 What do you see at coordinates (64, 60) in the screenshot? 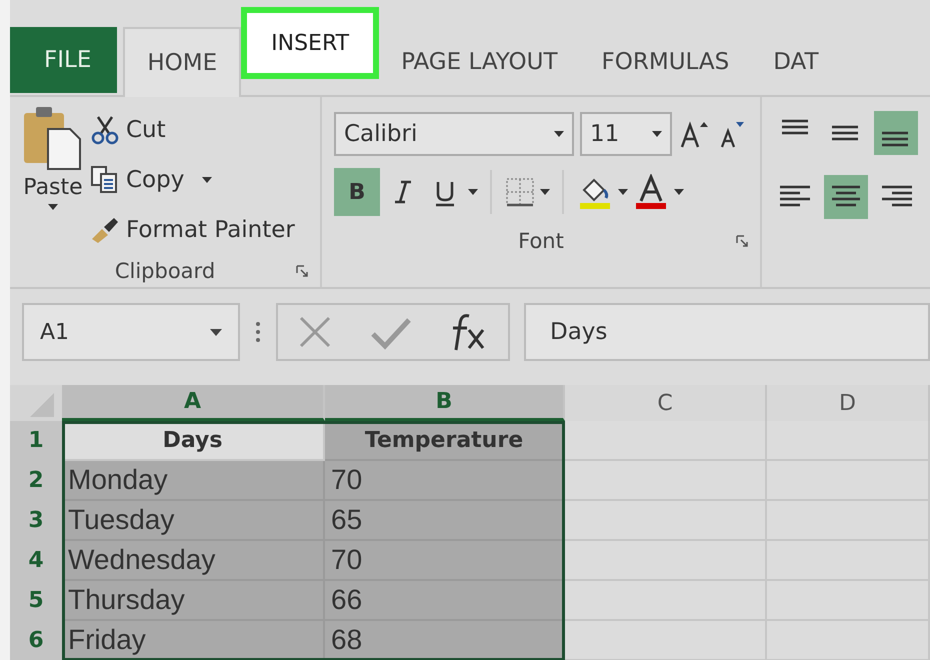
I see `ribbon-tab: FILE` at bounding box center [64, 60].